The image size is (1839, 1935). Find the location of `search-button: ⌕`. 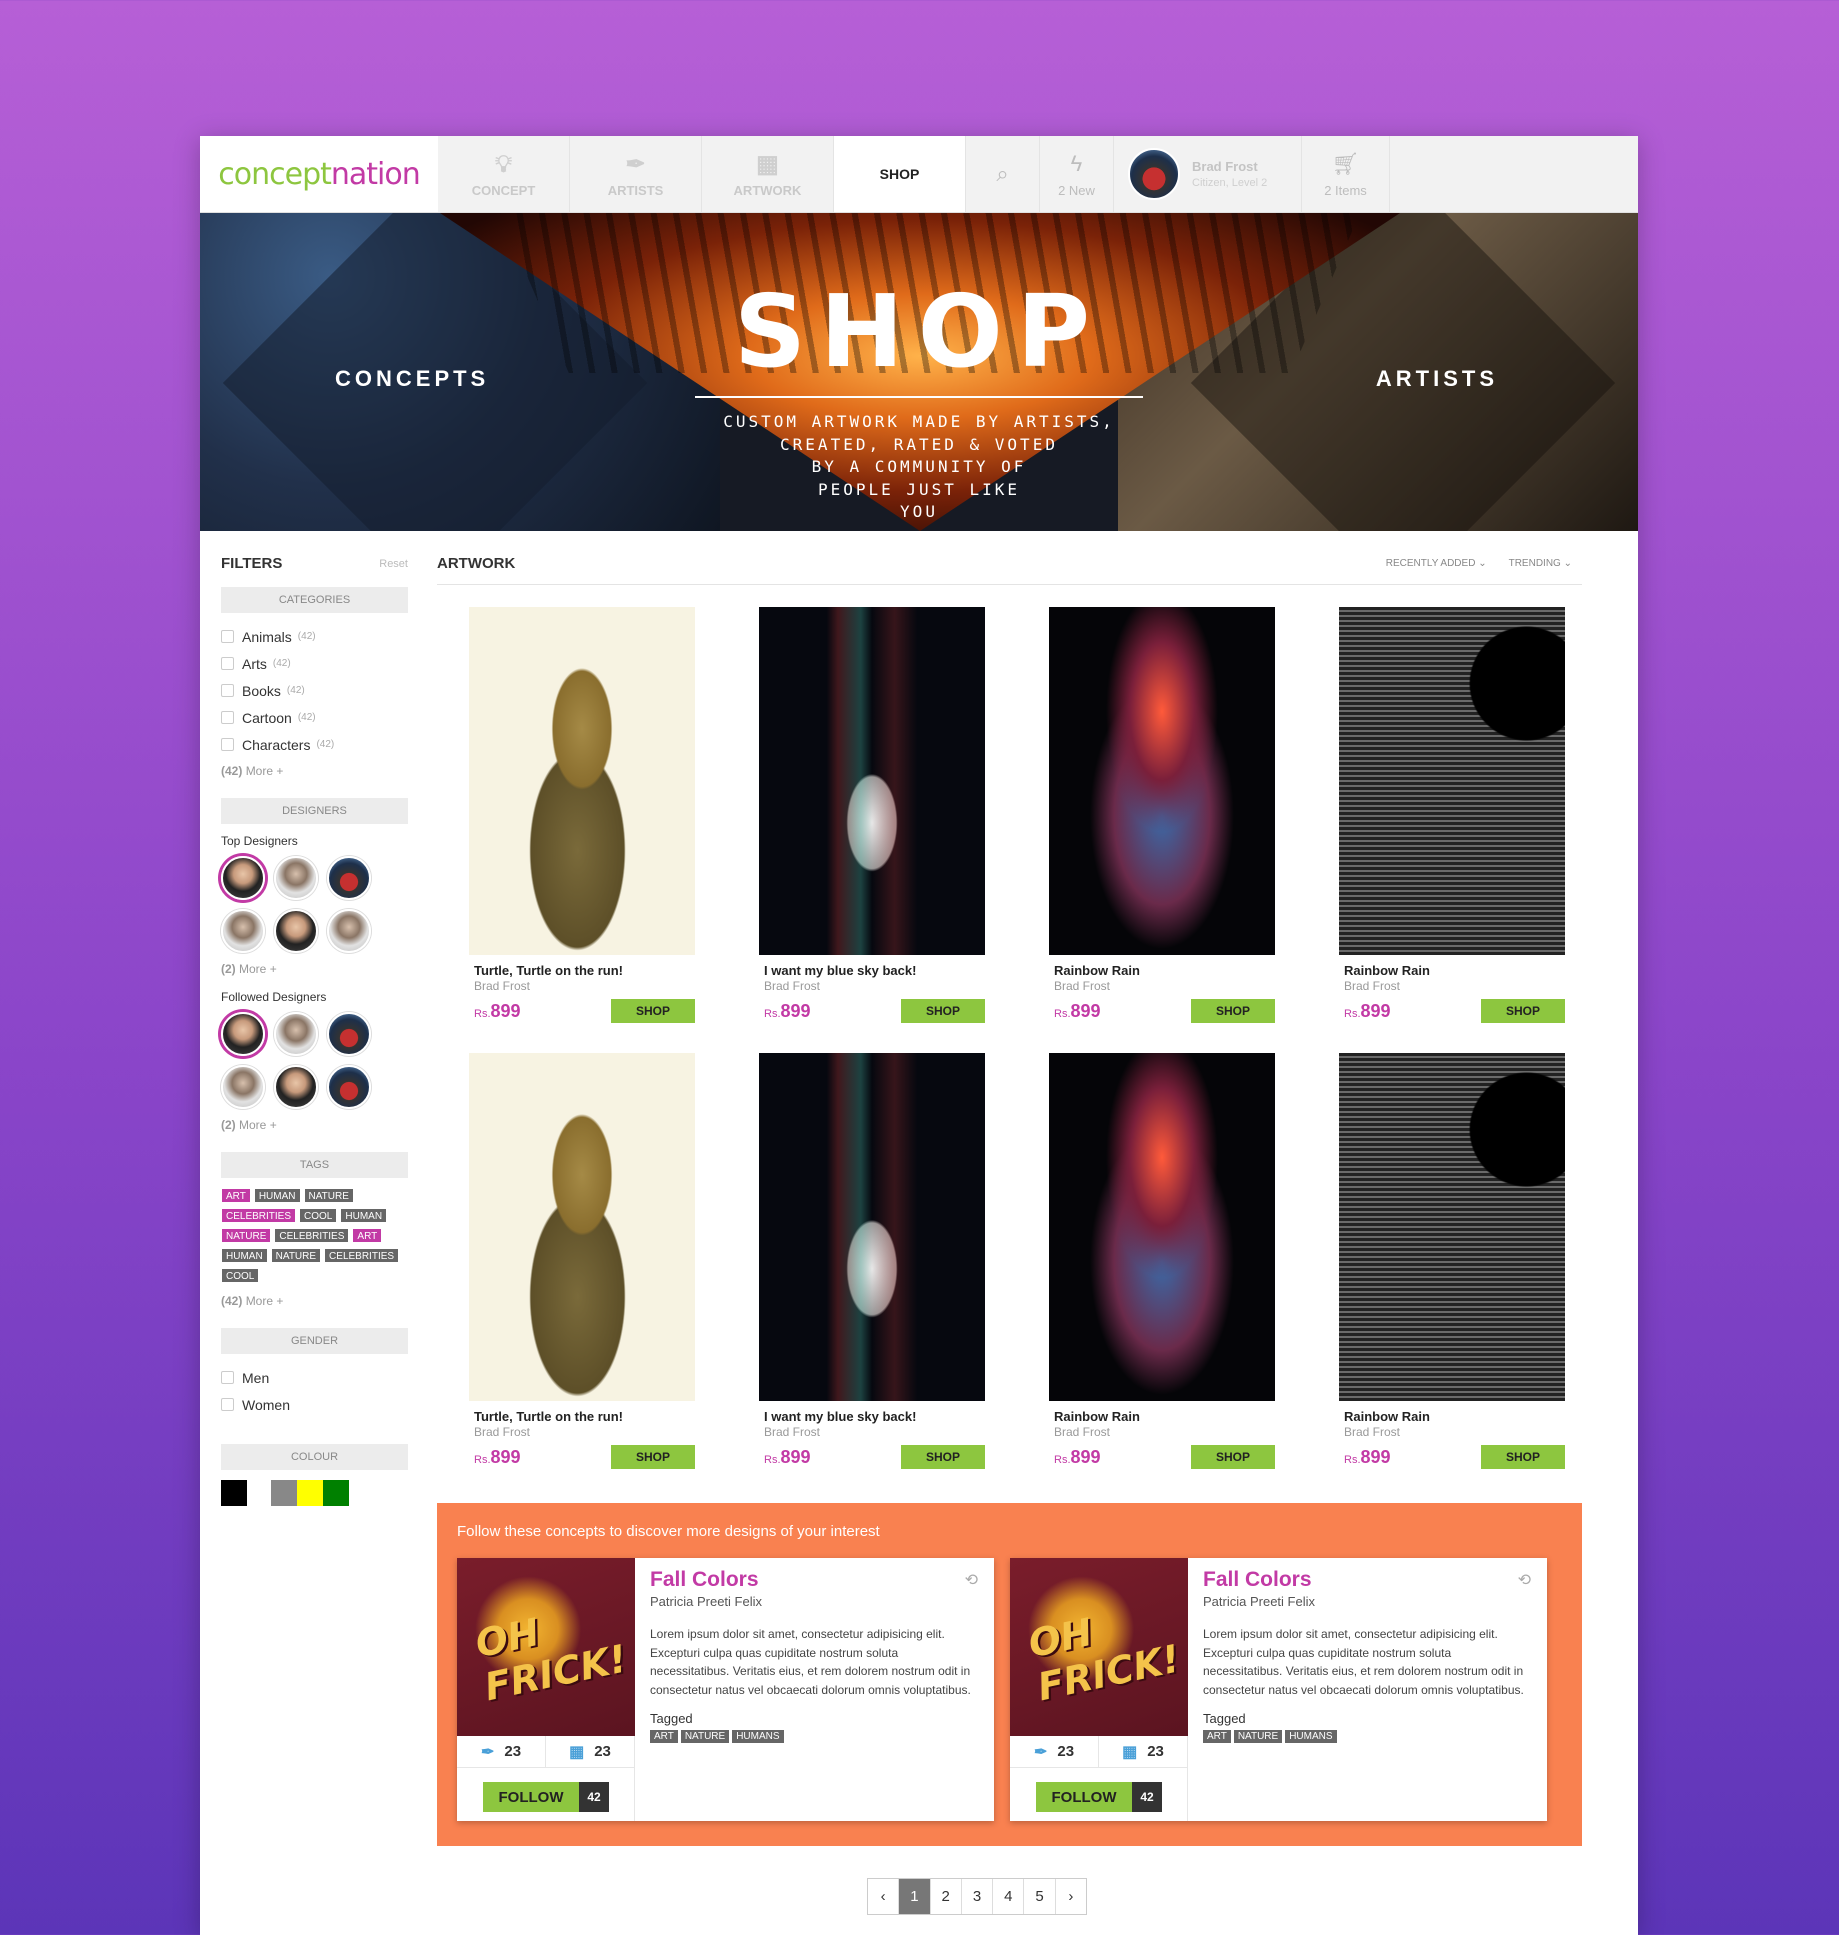

search-button: ⌕ is located at coordinates (1003, 174).